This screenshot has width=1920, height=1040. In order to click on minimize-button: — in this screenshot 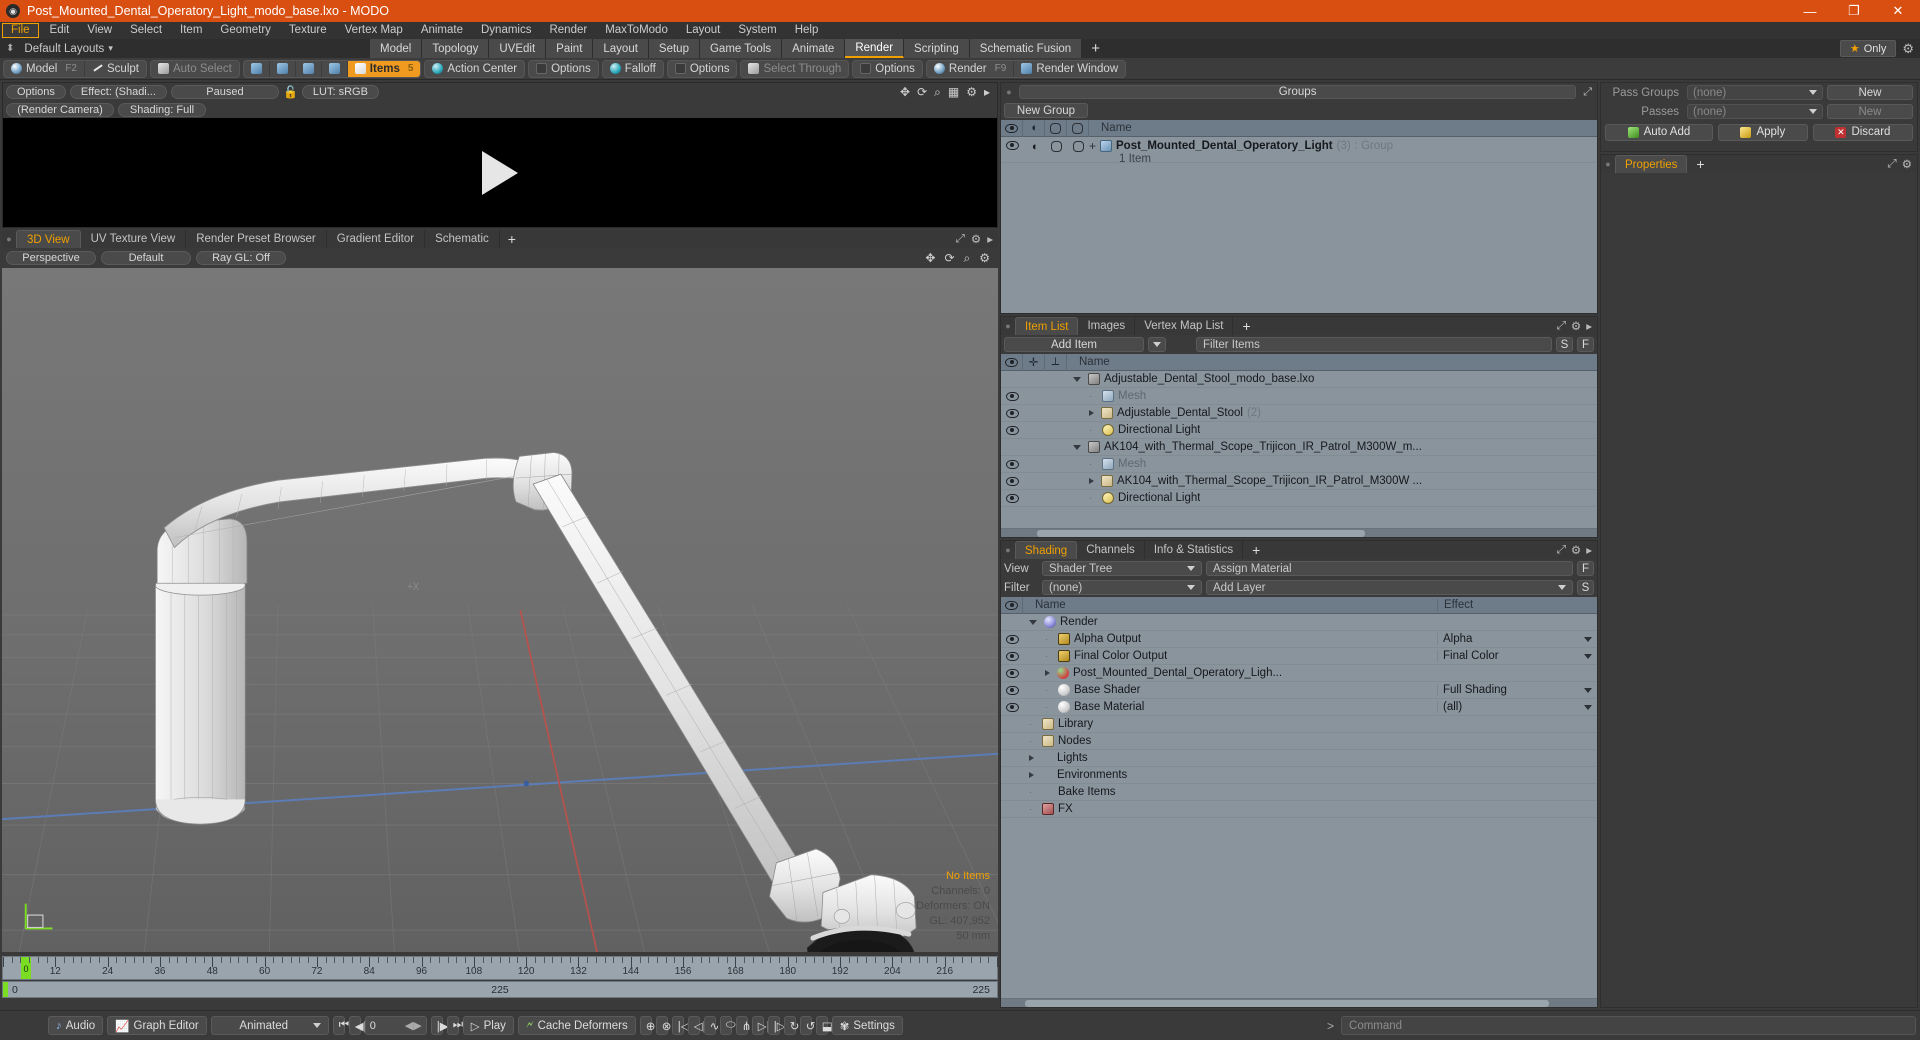, I will do `click(1810, 11)`.